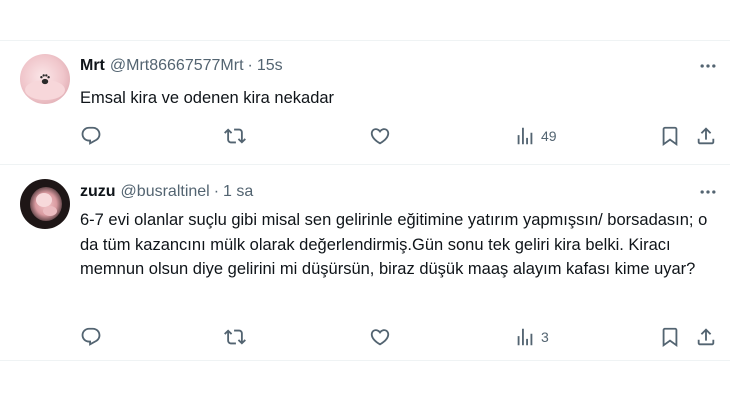 This screenshot has width=730, height=420. I want to click on timestamp: 1 sa, so click(238, 192).